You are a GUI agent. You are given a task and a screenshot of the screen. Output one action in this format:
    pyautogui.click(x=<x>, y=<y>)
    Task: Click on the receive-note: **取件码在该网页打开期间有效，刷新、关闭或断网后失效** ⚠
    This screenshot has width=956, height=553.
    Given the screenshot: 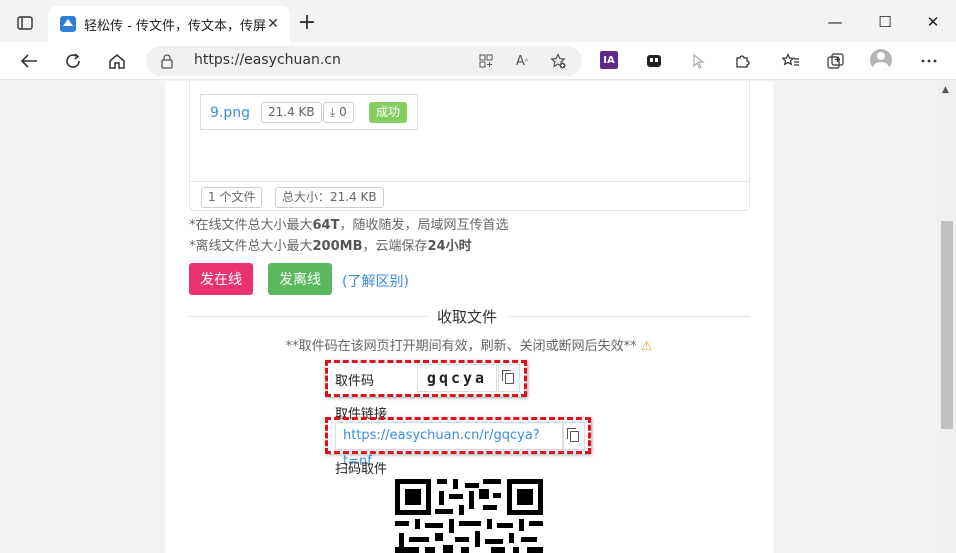 What is the action you would take?
    pyautogui.click(x=469, y=344)
    